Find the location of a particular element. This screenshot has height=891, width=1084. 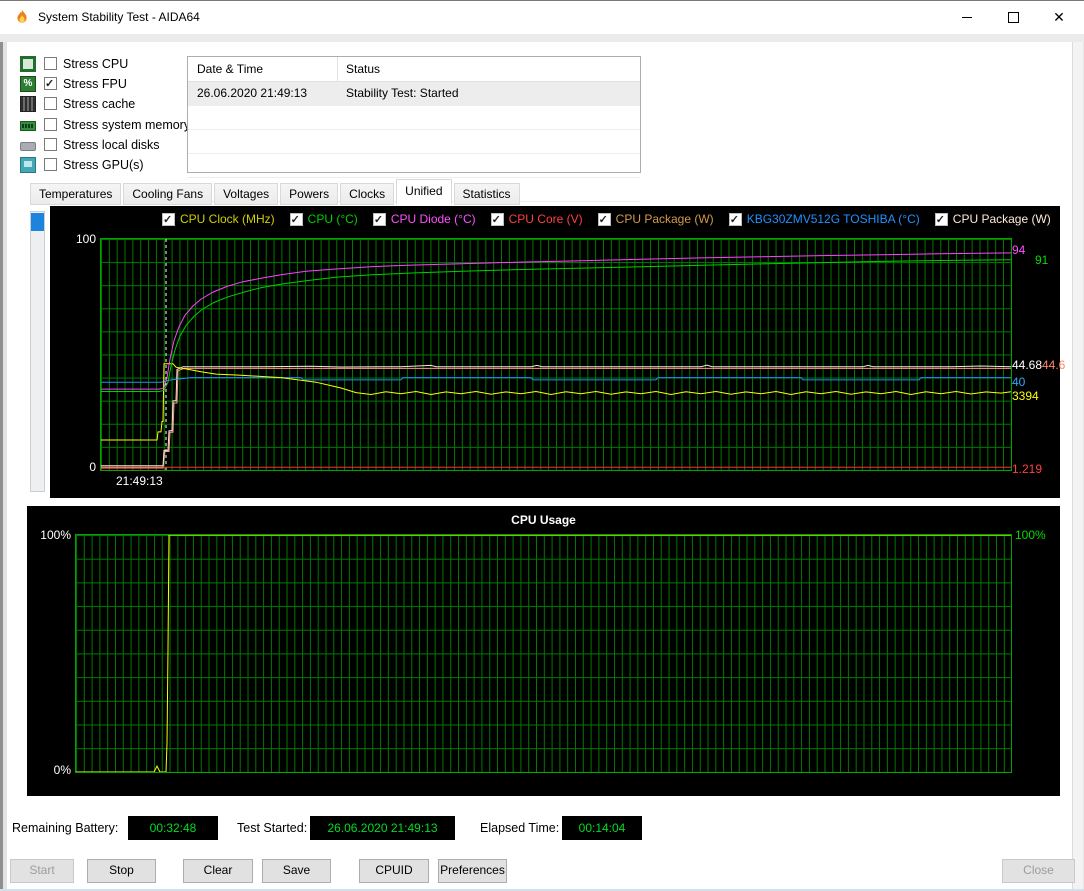

minimize-icon is located at coordinates (967, 17).